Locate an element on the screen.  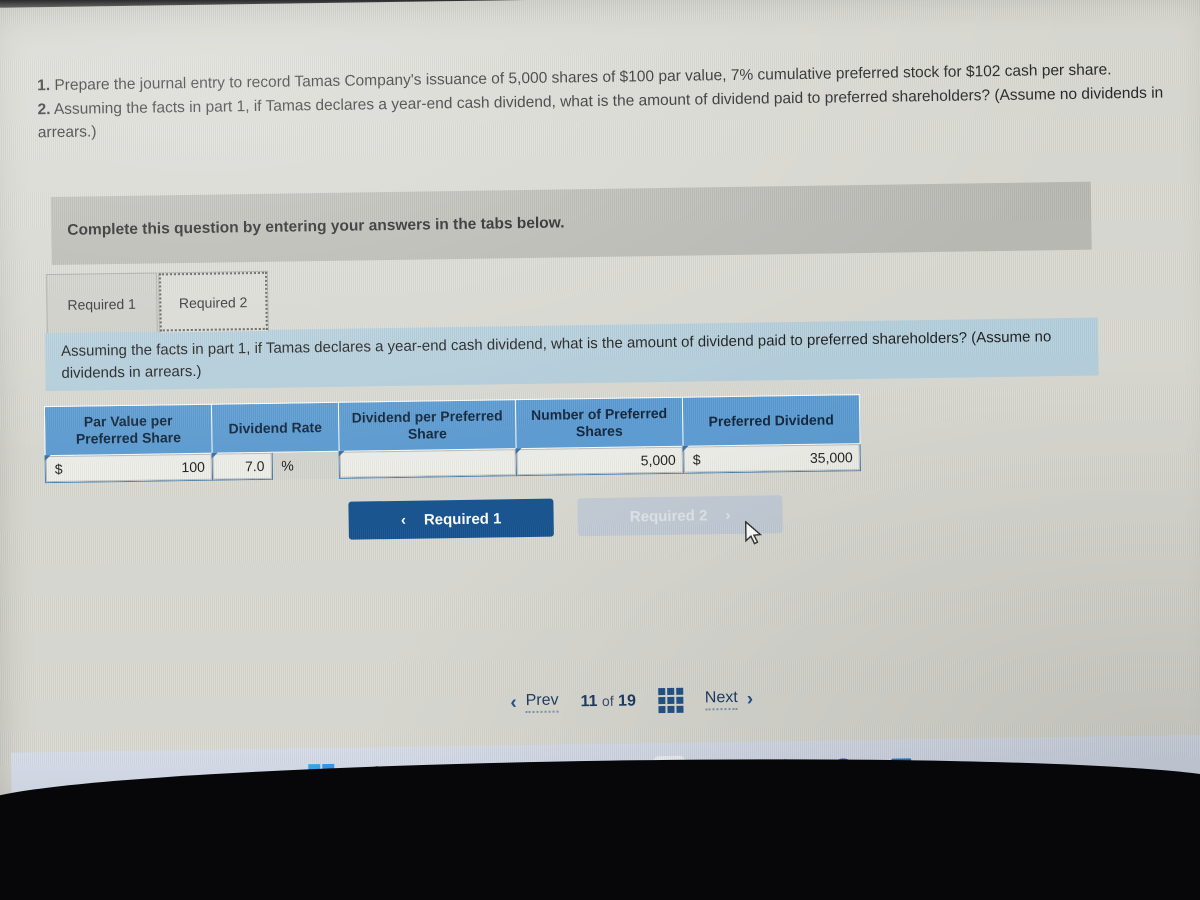
monitor-bezel-fill is located at coordinates (600, 850).